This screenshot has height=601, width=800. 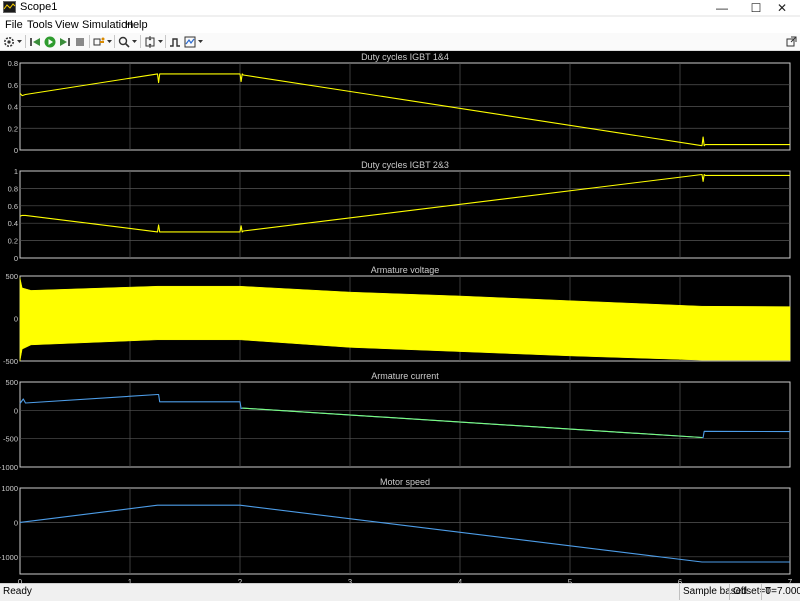 I want to click on menu-help: Help, so click(x=136, y=25).